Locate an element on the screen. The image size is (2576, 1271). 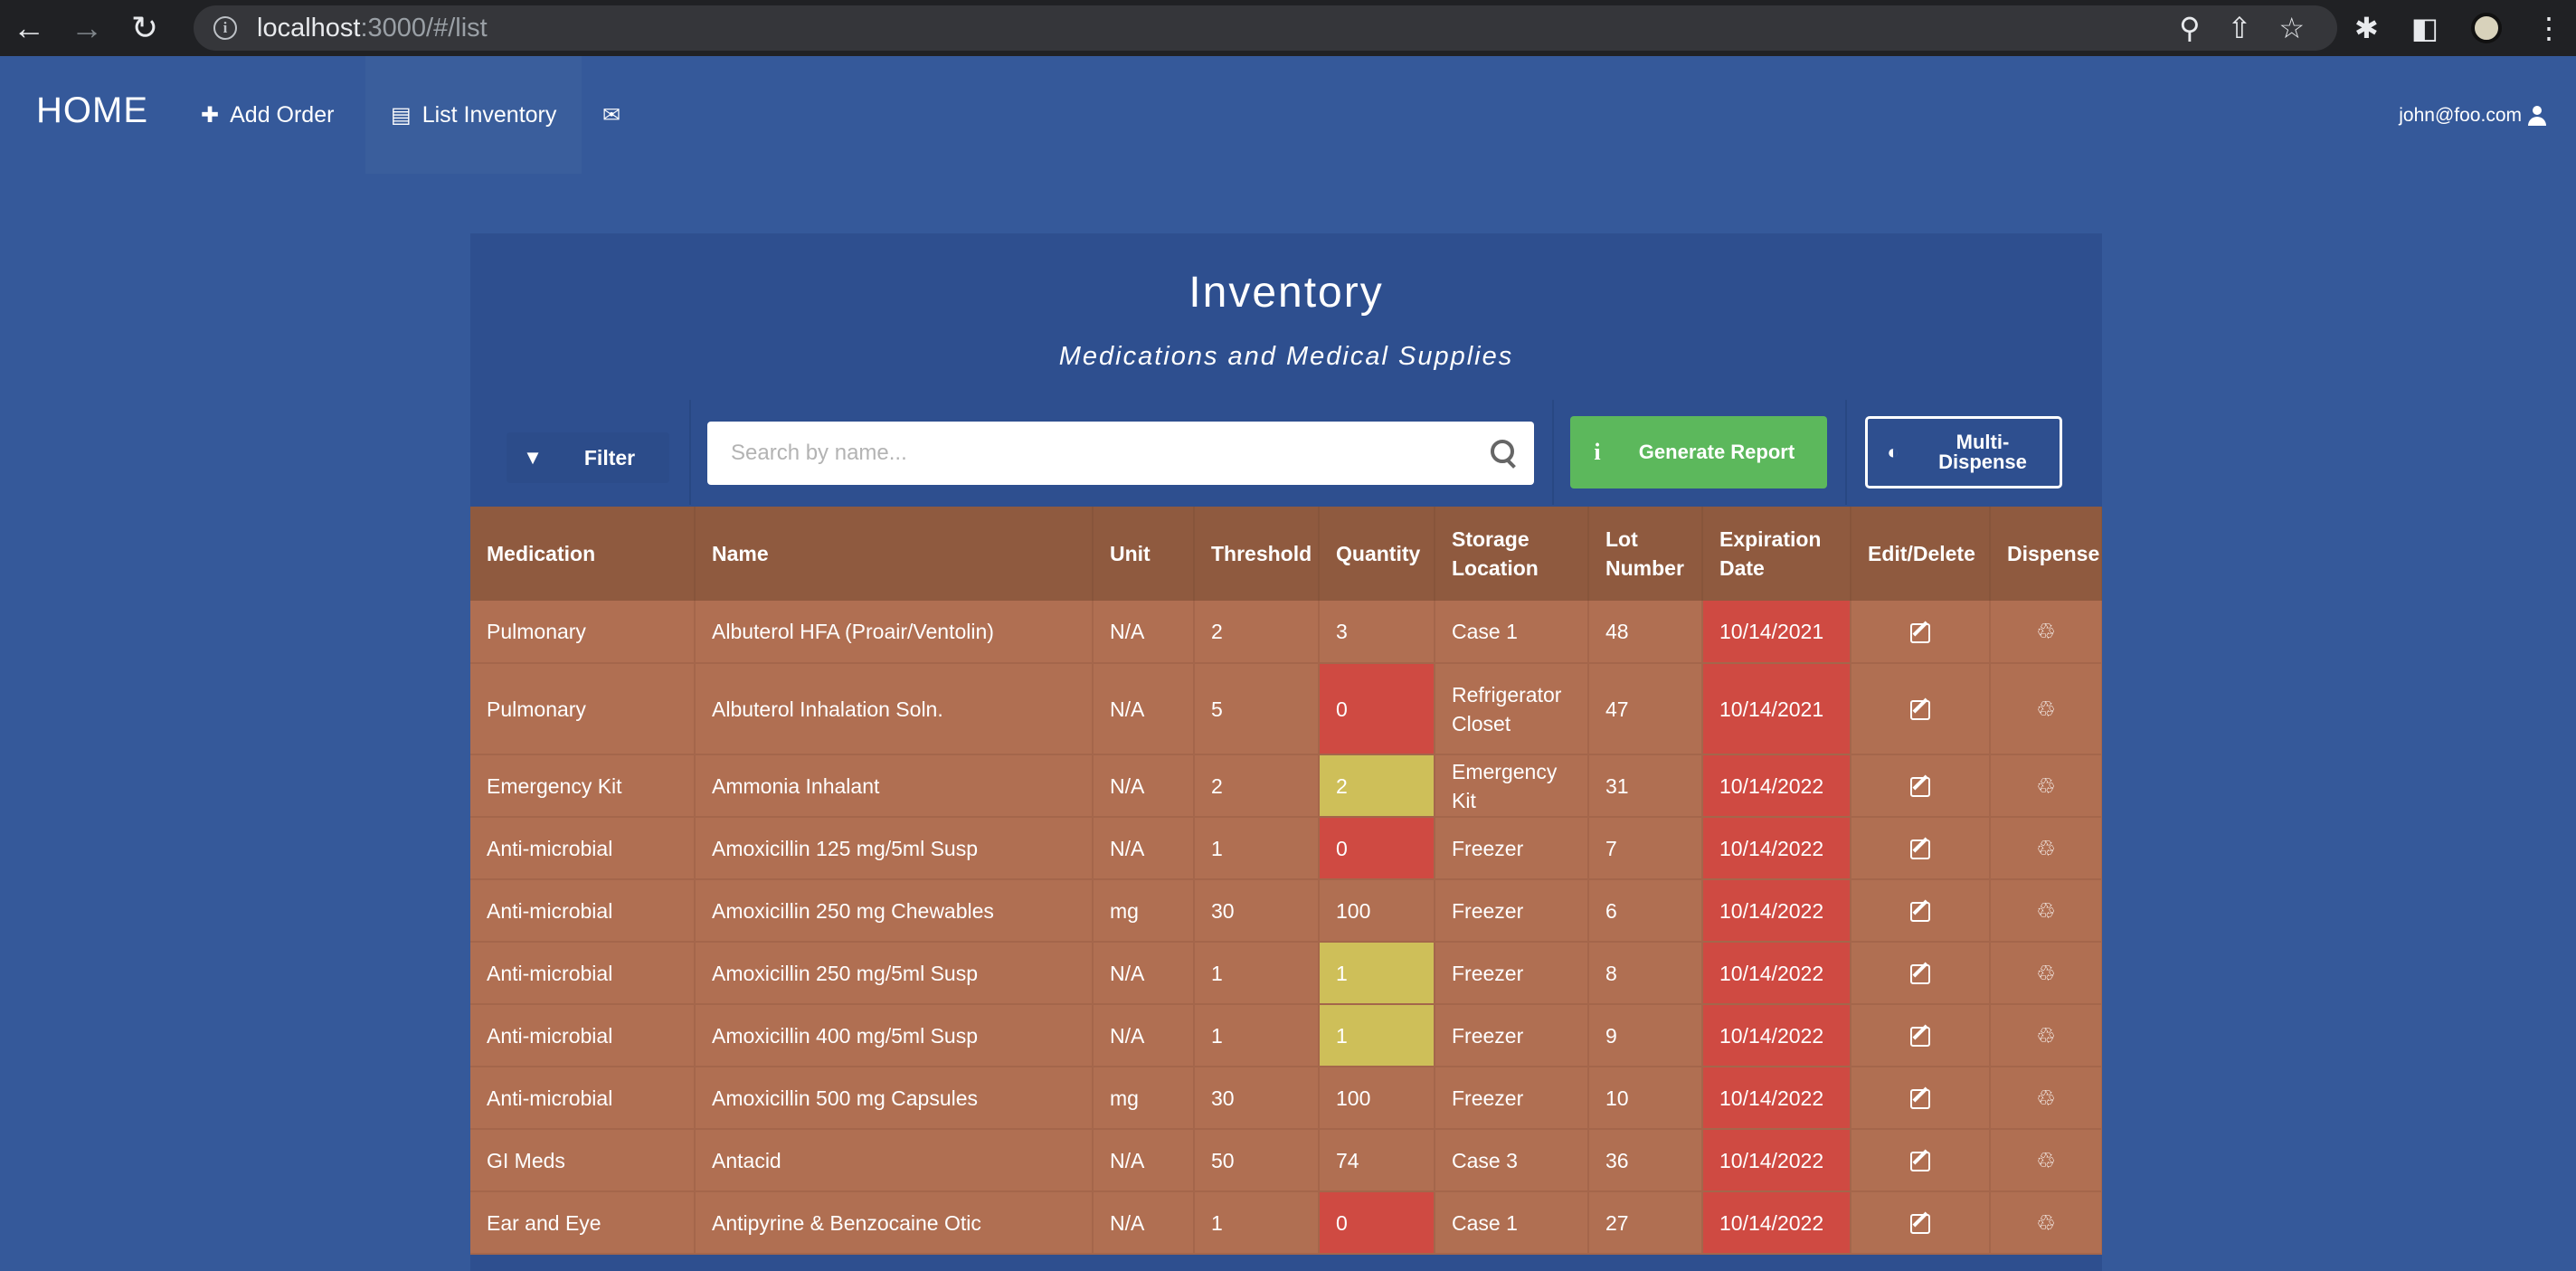
column-header: Quantity is located at coordinates (1377, 554).